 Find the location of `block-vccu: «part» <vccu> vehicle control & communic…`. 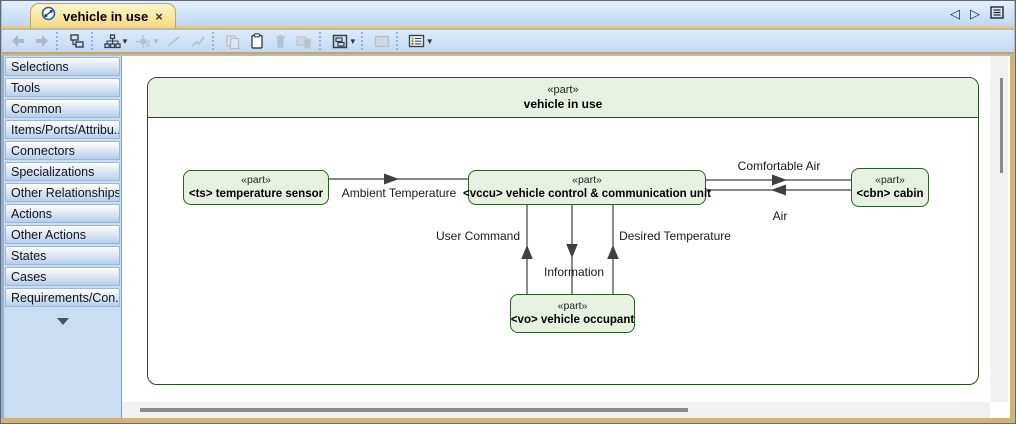

block-vccu: «part» <vccu> vehicle control & communic… is located at coordinates (587, 187).